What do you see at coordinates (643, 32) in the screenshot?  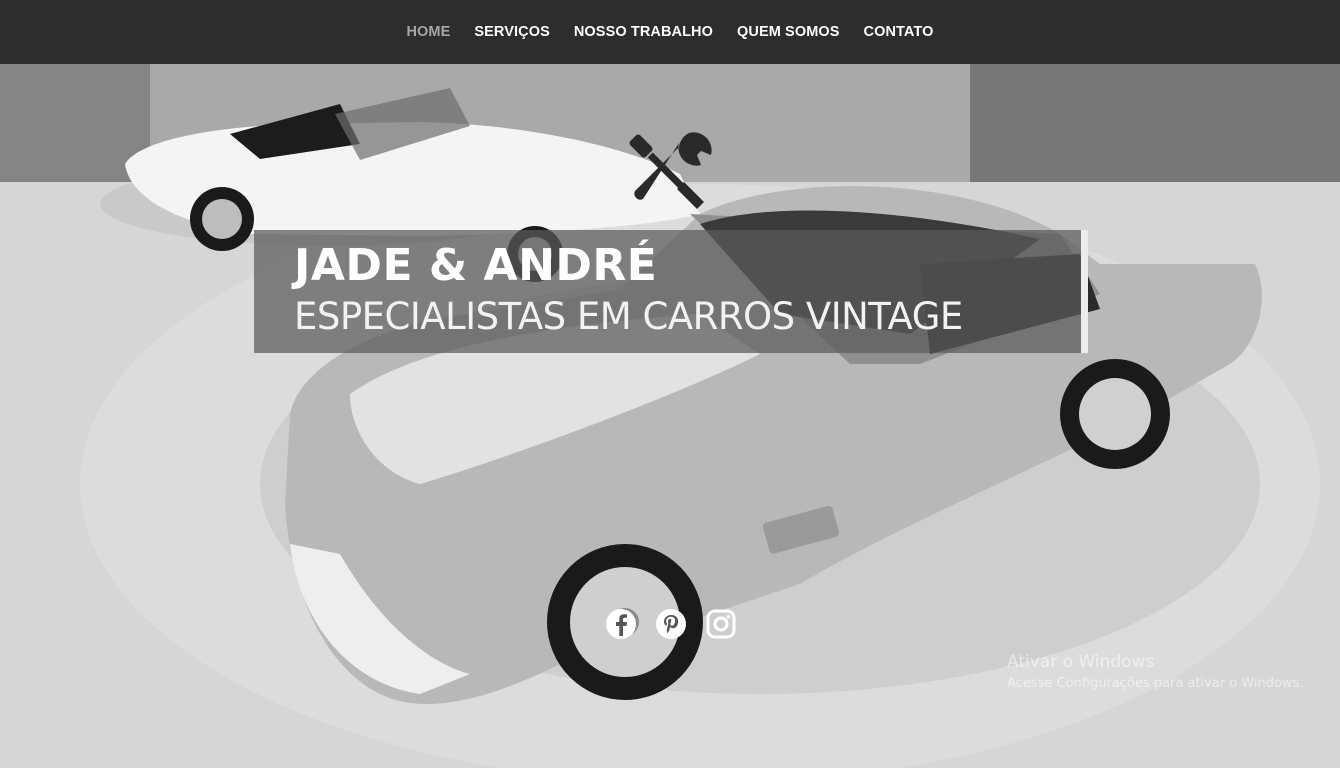 I see `nav-nosso-trabalho: NOSSO TRABALHO` at bounding box center [643, 32].